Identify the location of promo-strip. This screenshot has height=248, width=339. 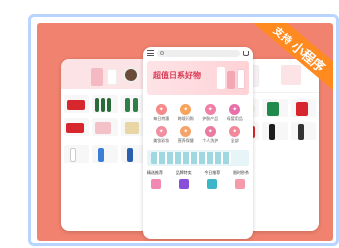
(198, 158).